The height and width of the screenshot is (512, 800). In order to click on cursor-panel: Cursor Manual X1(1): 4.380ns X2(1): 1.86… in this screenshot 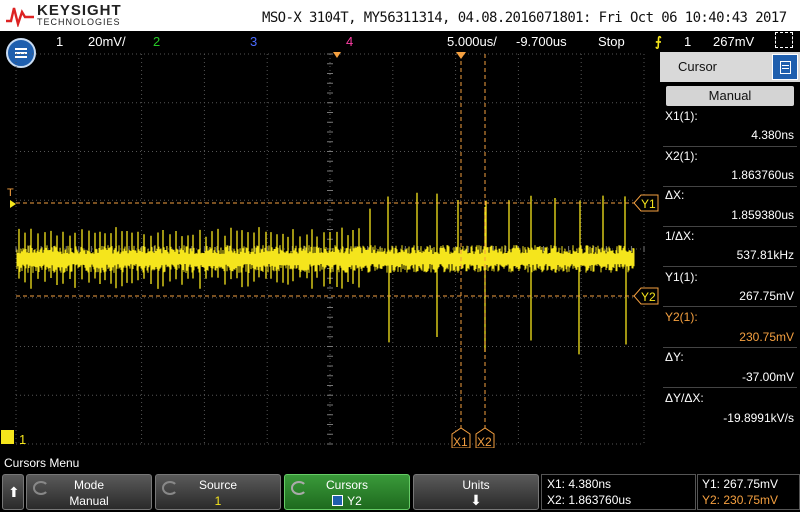, I will do `click(730, 250)`.